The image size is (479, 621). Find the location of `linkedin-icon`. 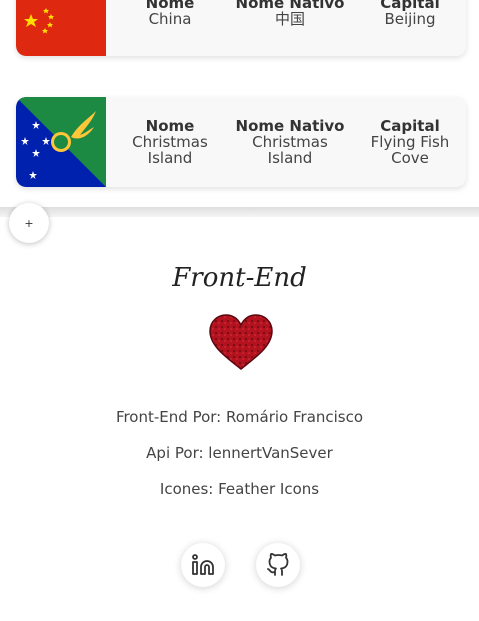

linkedin-icon is located at coordinates (203, 564).